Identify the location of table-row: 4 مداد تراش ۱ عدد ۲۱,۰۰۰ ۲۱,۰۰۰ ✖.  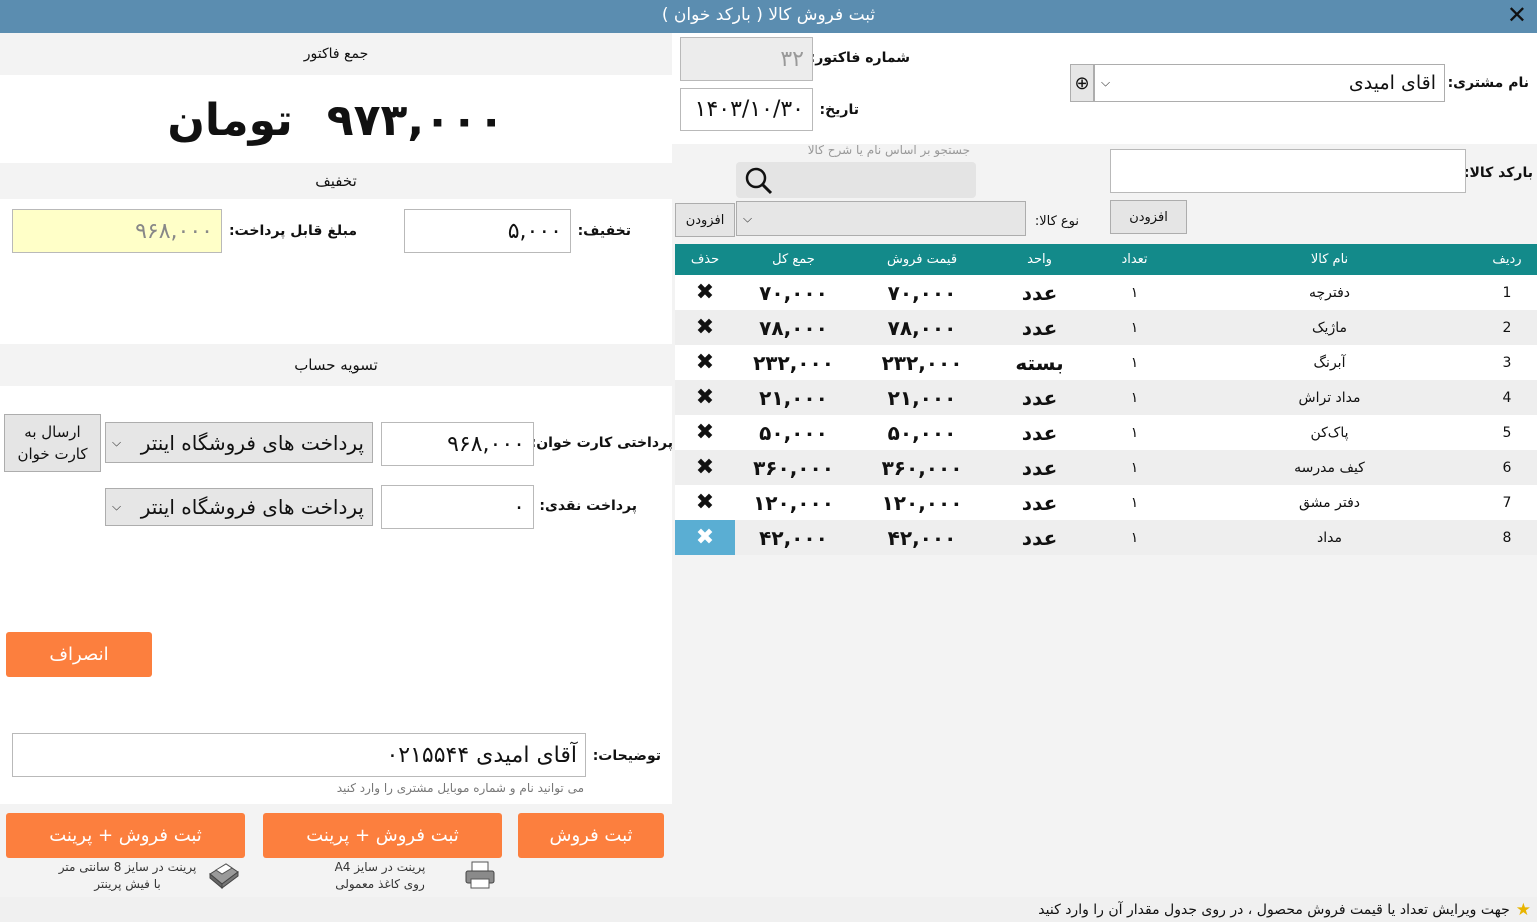
(1106, 397).